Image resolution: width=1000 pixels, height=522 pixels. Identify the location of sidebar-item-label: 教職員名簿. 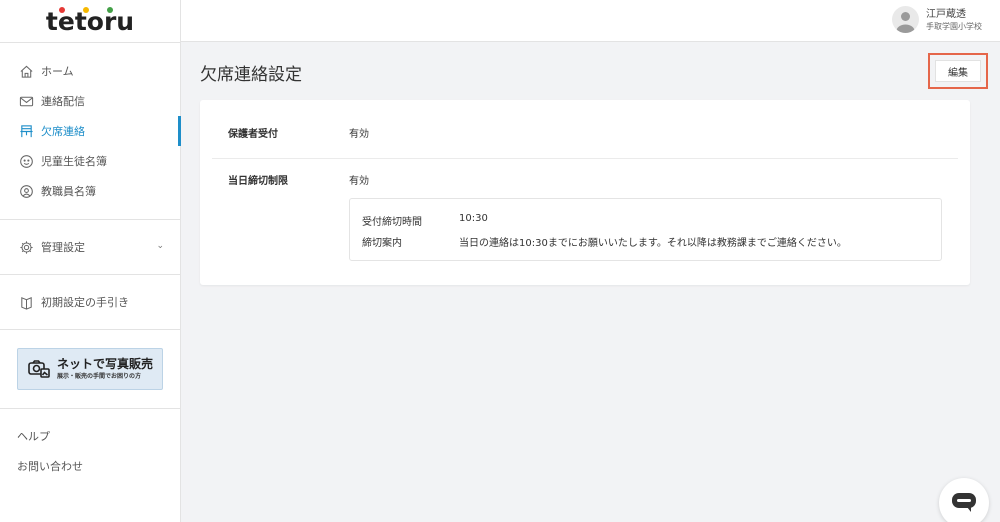
(68, 191).